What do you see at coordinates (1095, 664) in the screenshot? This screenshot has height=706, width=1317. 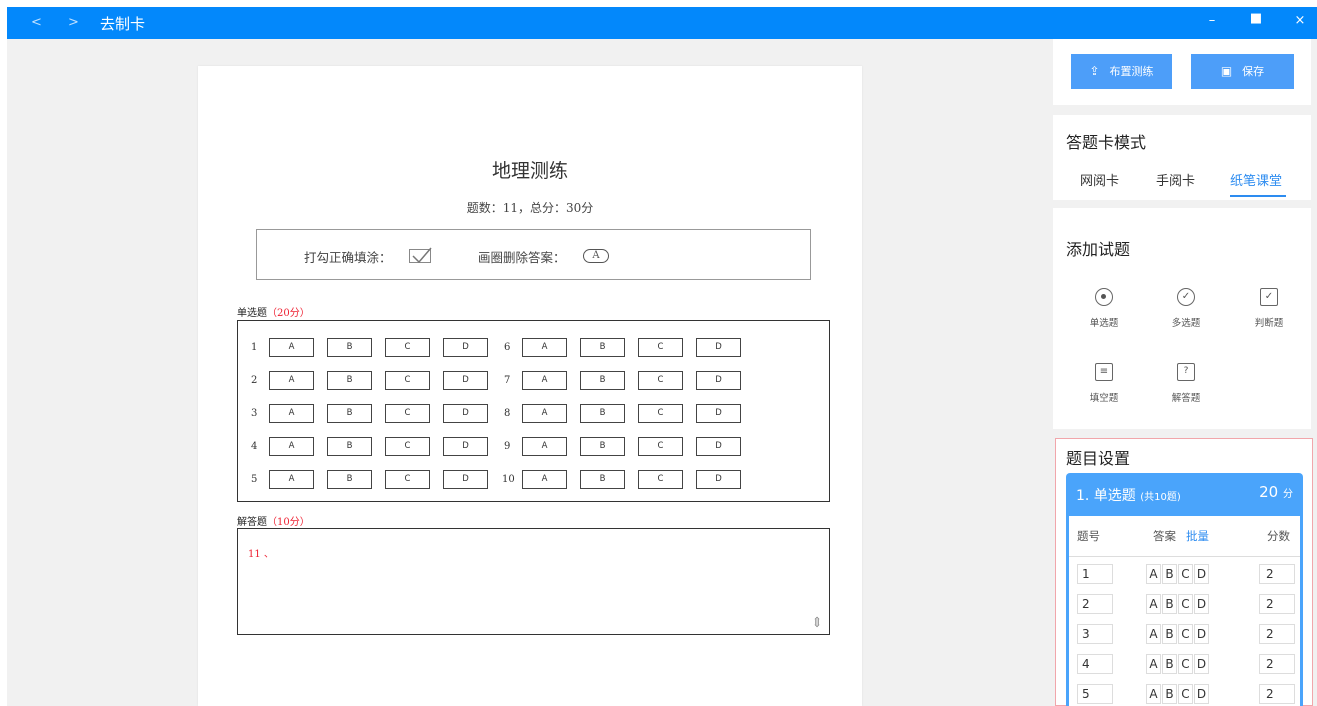 I see `question-number-field: 4` at bounding box center [1095, 664].